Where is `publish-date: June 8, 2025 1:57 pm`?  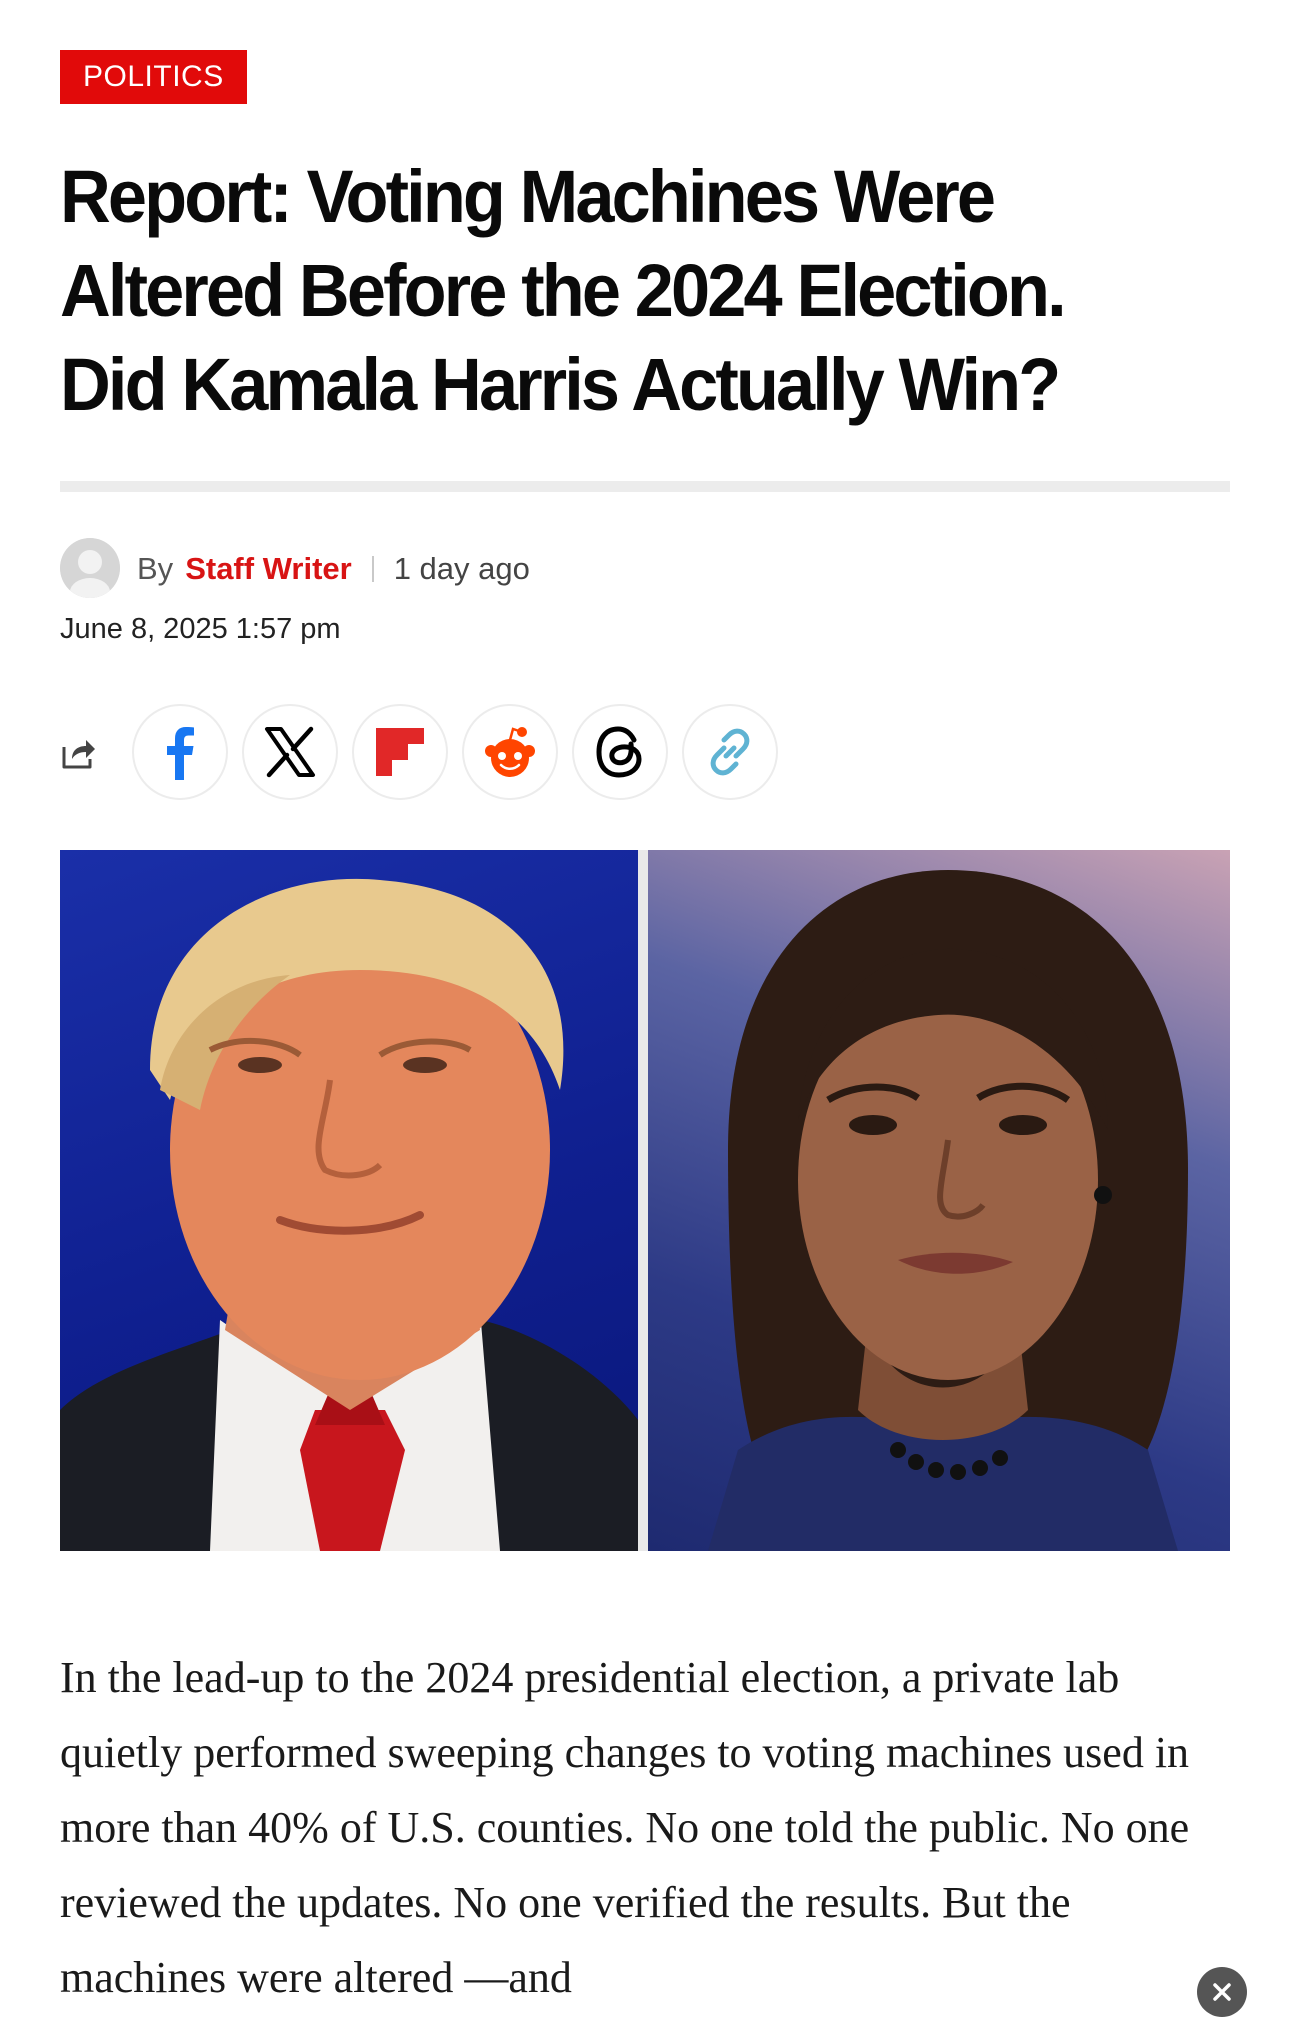 publish-date: June 8, 2025 1:57 pm is located at coordinates (200, 629).